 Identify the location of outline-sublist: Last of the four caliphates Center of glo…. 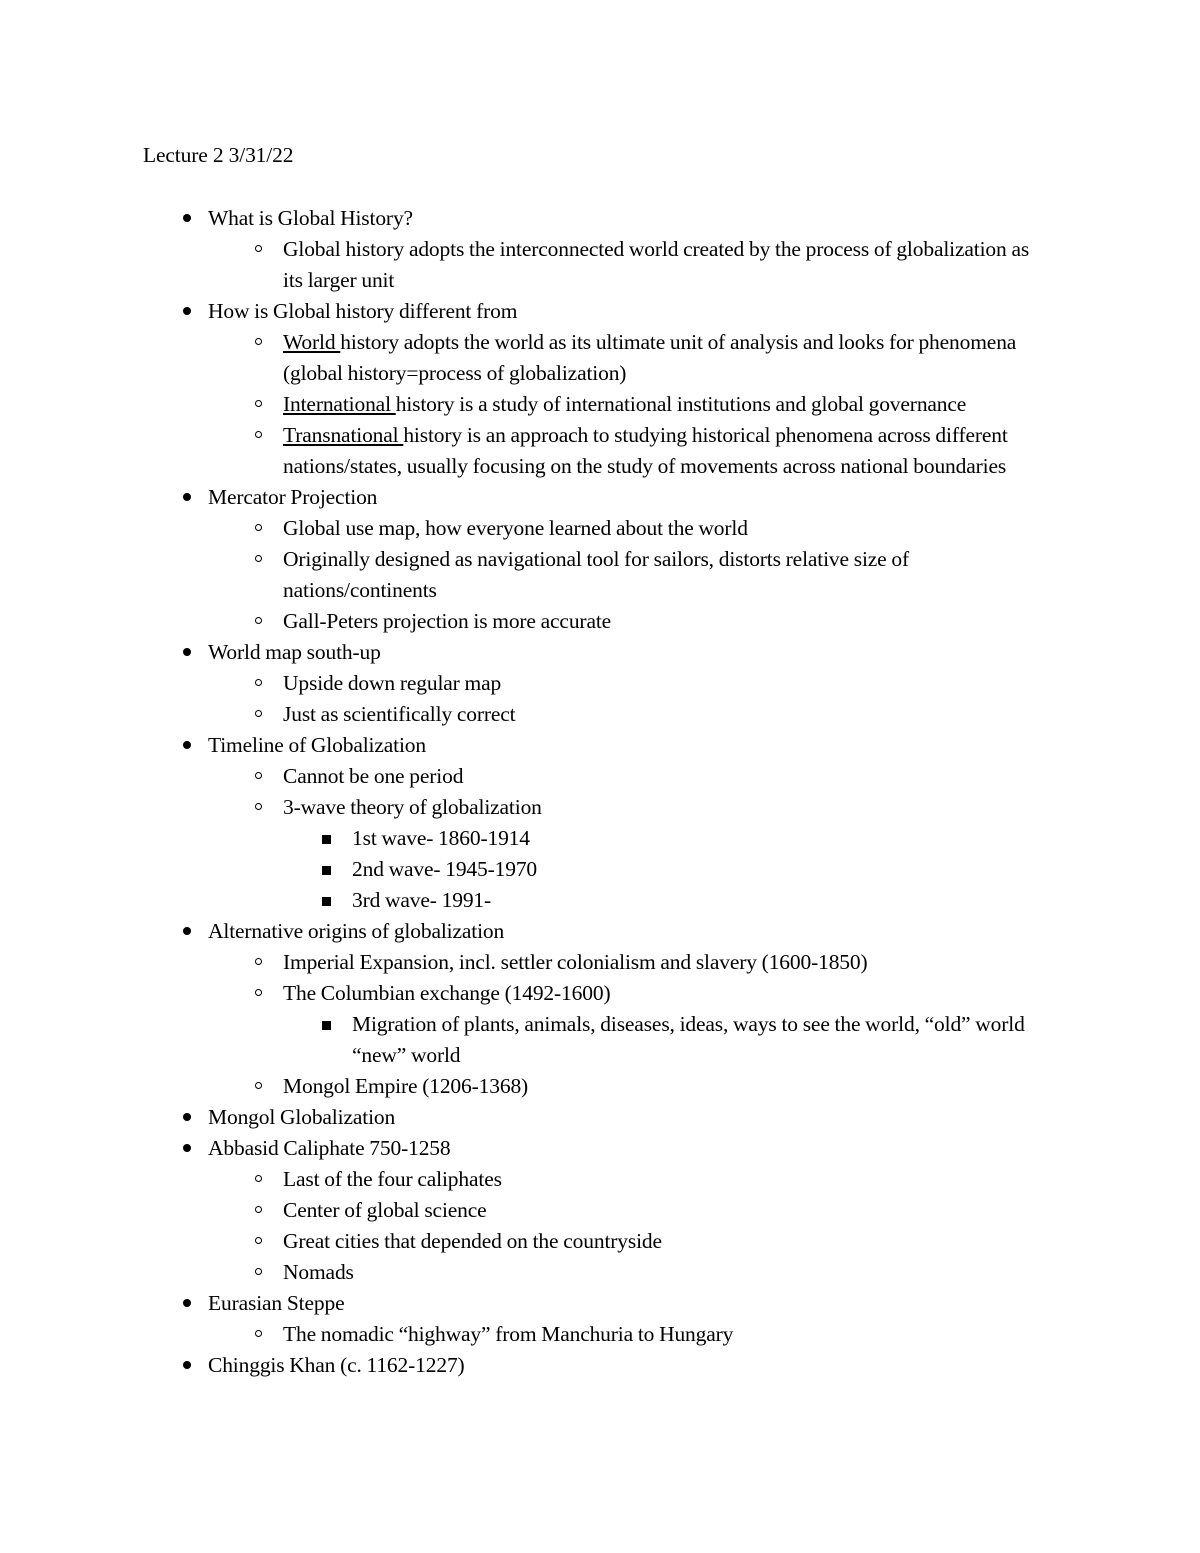
(630, 1226).